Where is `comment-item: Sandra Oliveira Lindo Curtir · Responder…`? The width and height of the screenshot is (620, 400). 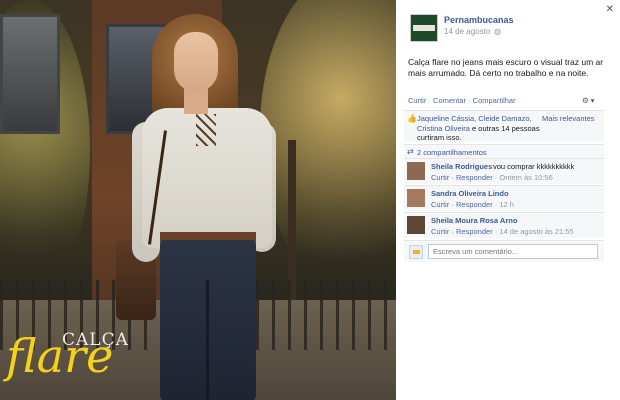 comment-item: Sandra Oliveira Lindo Curtir · Responder… is located at coordinates (504, 198).